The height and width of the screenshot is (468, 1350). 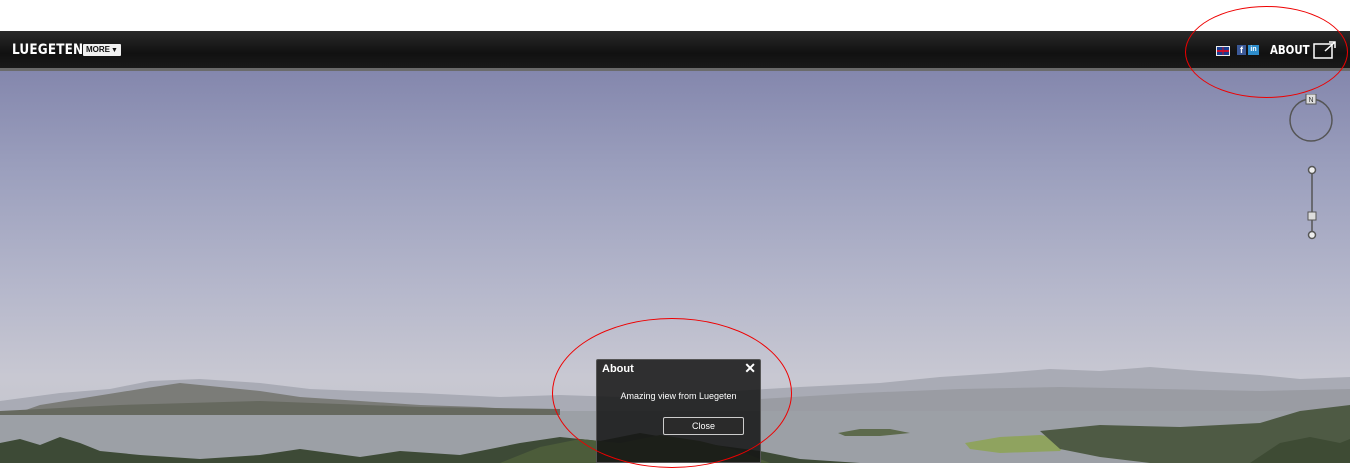 What do you see at coordinates (114, 50) in the screenshot?
I see `chevron-down-icon: ▼` at bounding box center [114, 50].